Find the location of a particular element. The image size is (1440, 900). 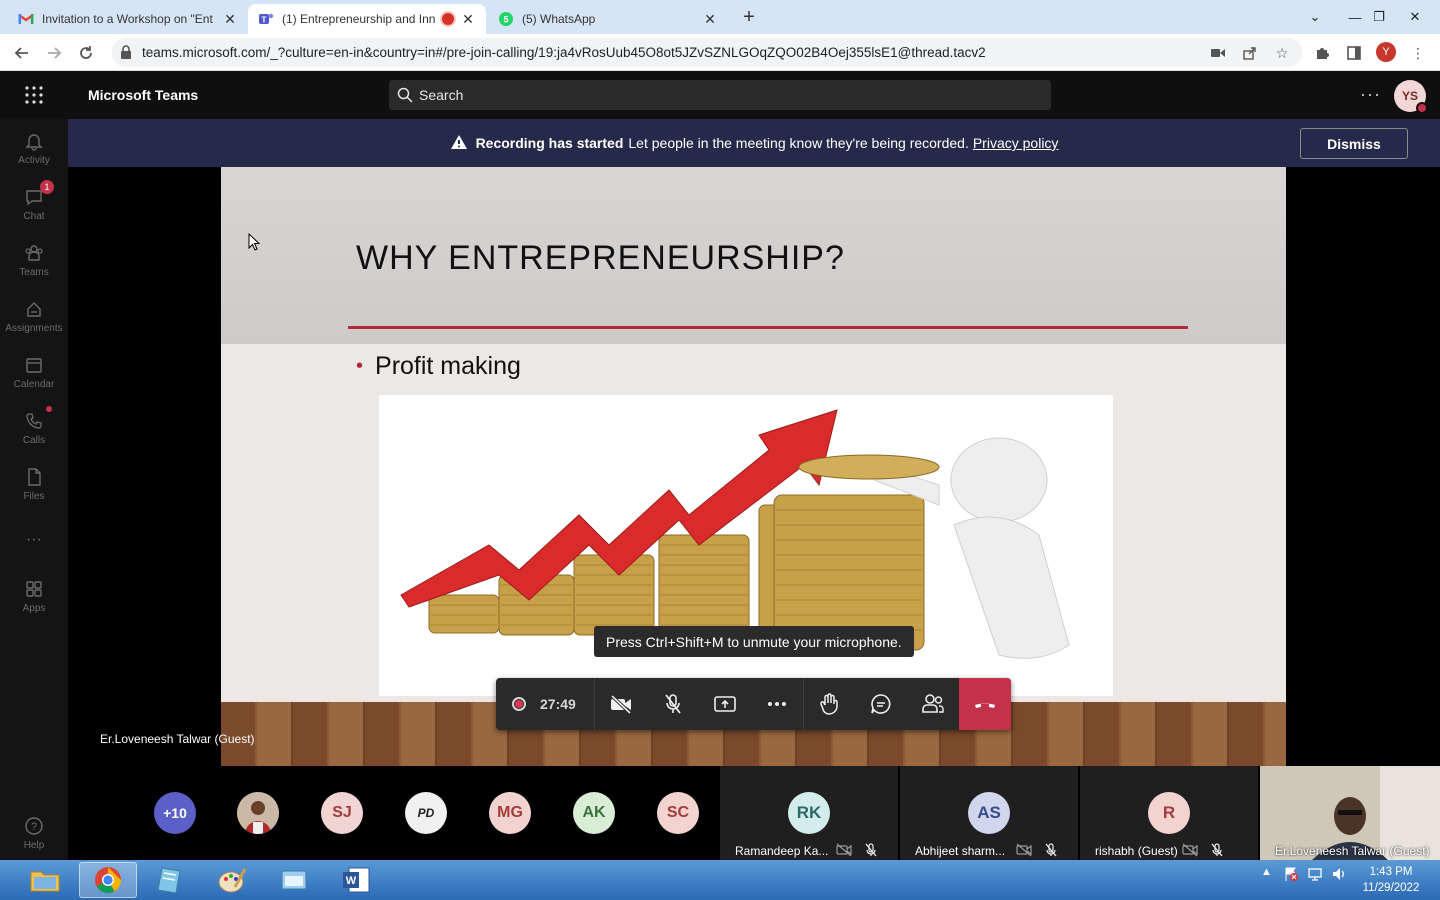

participant-name: Er.Loveneesh Talwar (Guest) is located at coordinates (1352, 851).